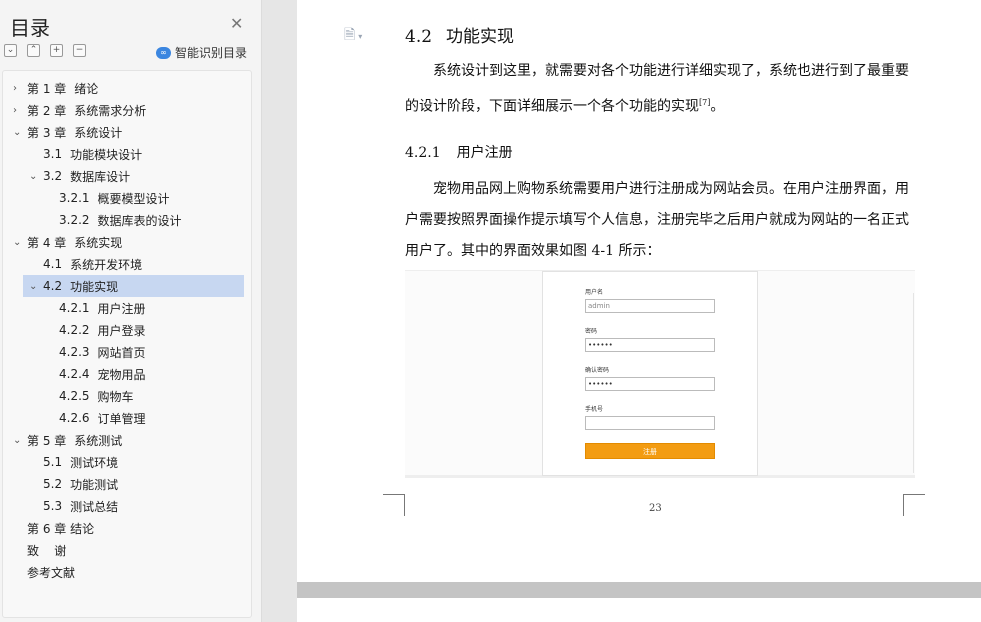 The height and width of the screenshot is (622, 981). What do you see at coordinates (236, 23) in the screenshot?
I see `close-icon: ✕` at bounding box center [236, 23].